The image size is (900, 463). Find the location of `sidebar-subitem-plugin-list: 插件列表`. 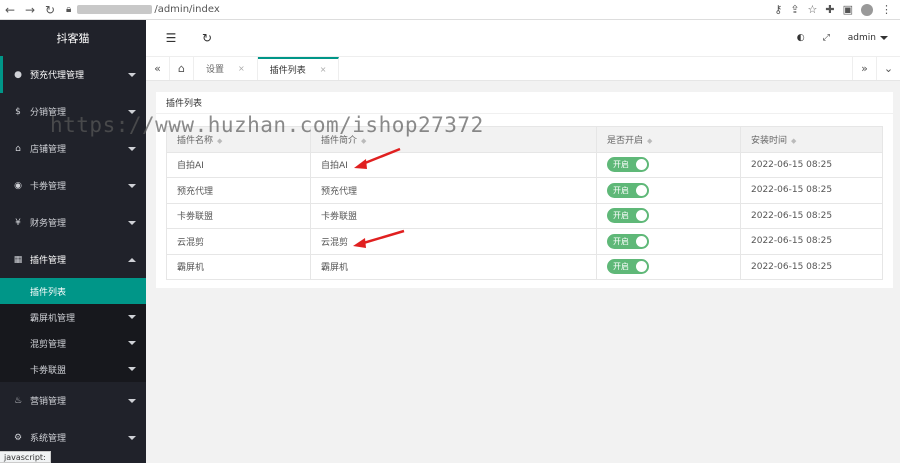

sidebar-subitem-plugin-list: 插件列表 is located at coordinates (73, 291).